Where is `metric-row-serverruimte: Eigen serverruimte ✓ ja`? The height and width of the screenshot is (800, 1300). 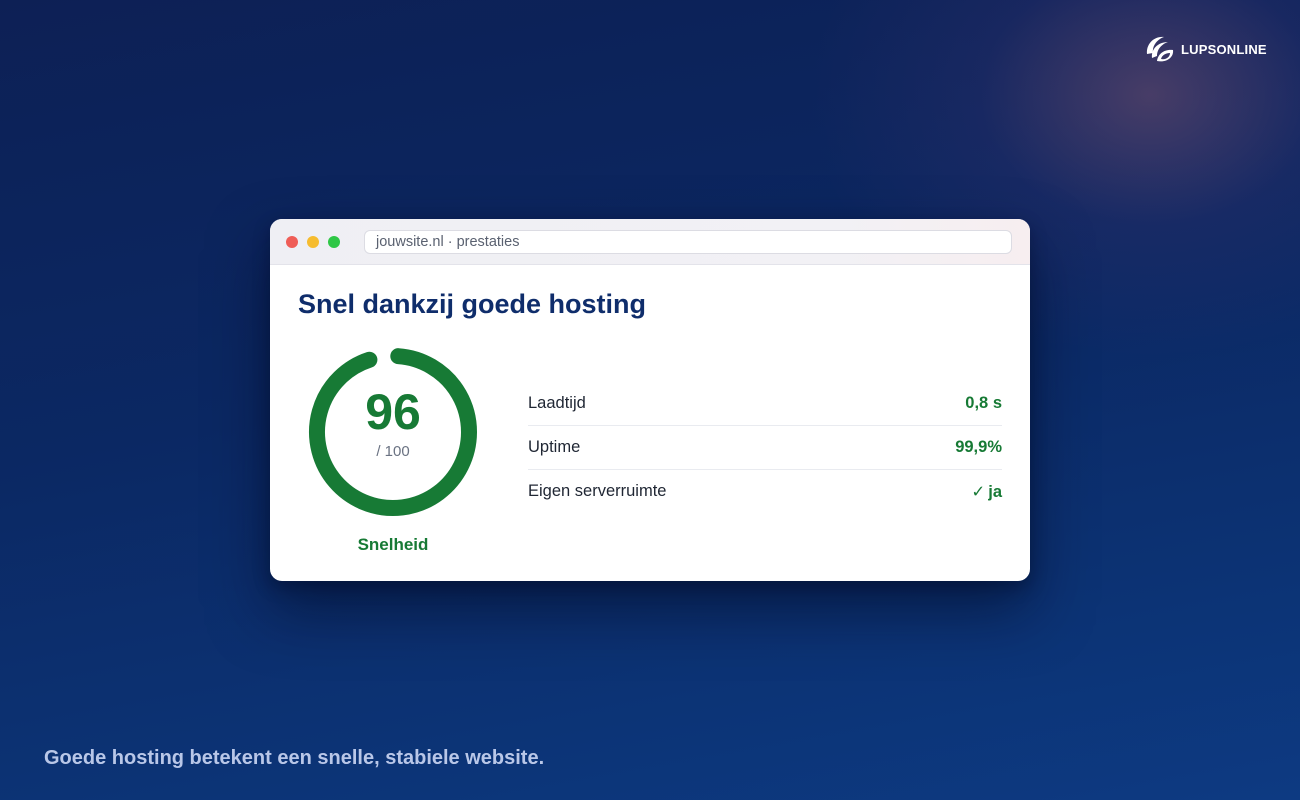
metric-row-serverruimte: Eigen serverruimte ✓ ja is located at coordinates (765, 491).